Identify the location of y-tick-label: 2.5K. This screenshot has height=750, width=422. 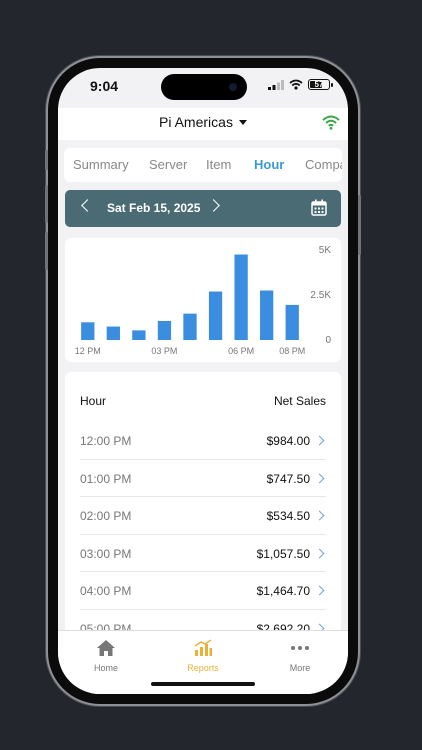
(320, 295).